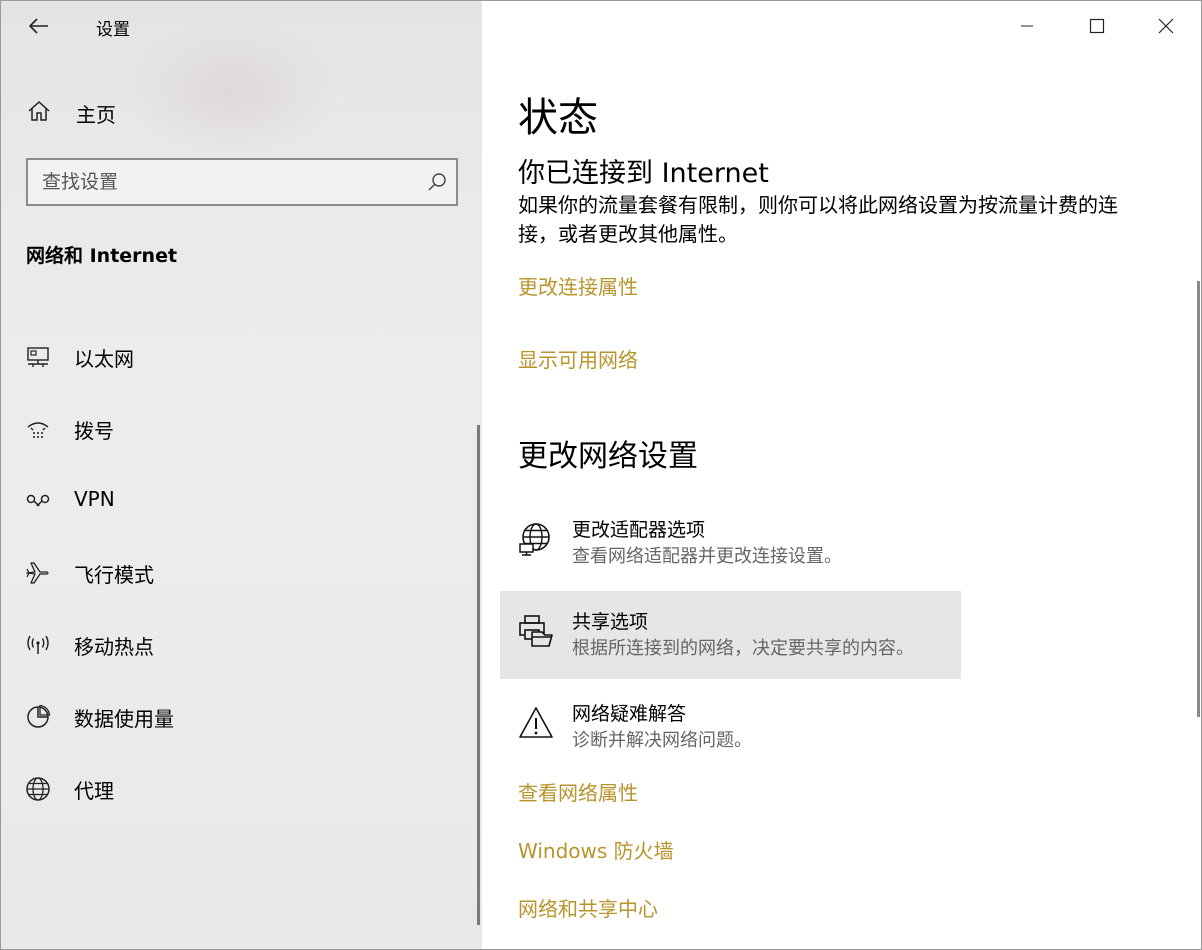 The image size is (1202, 950). What do you see at coordinates (1198, 499) in the screenshot?
I see `main-scrollbar` at bounding box center [1198, 499].